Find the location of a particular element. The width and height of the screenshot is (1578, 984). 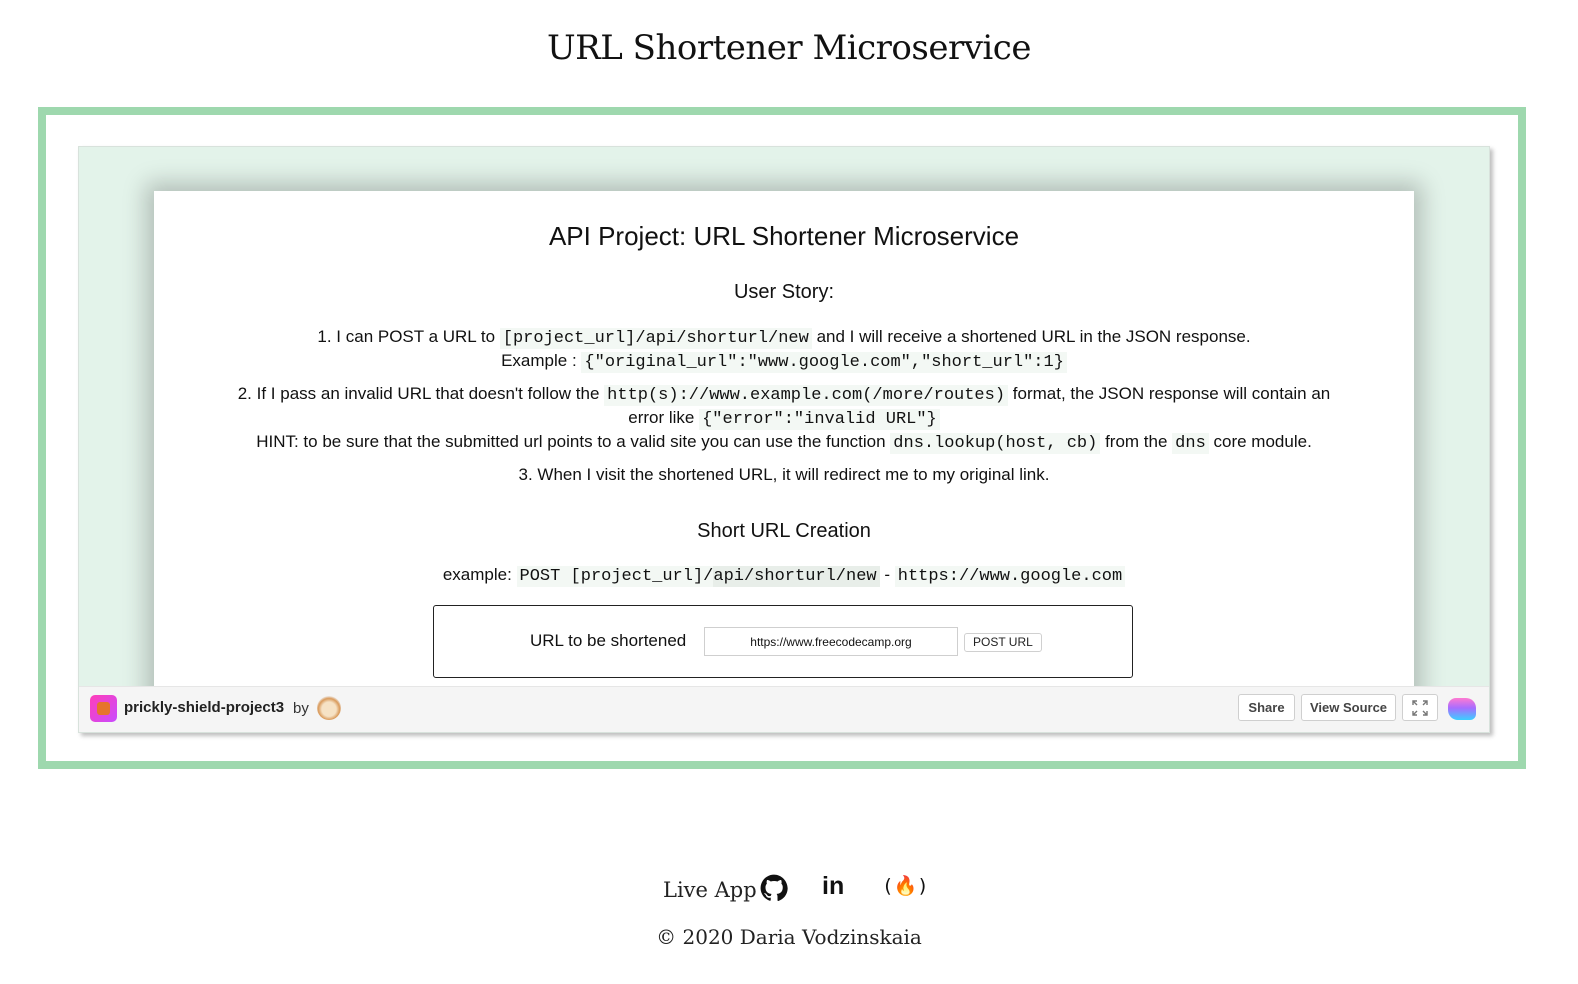

hint-code-dns: dns is located at coordinates (1190, 443).